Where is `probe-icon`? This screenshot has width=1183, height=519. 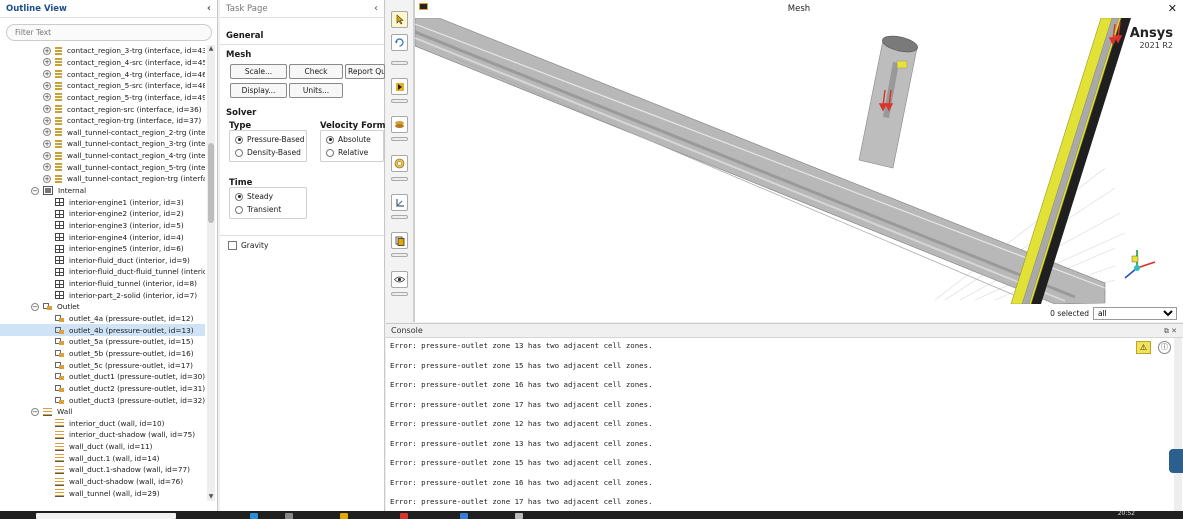 probe-icon is located at coordinates (399, 86).